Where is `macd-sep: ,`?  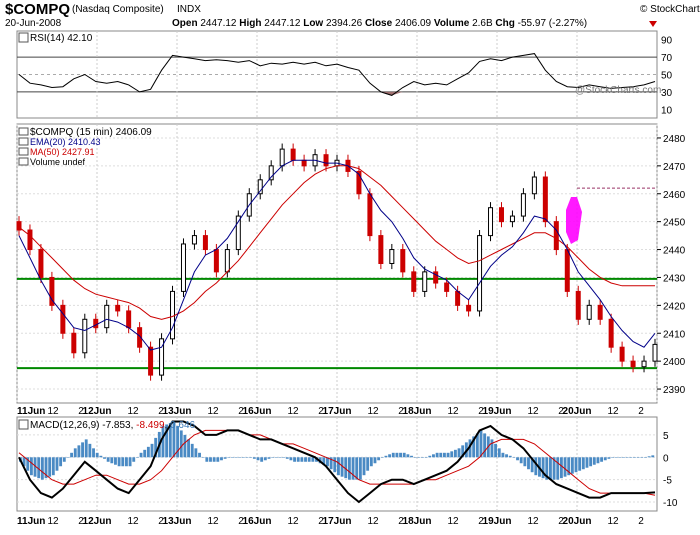 macd-sep: , is located at coordinates (132, 425).